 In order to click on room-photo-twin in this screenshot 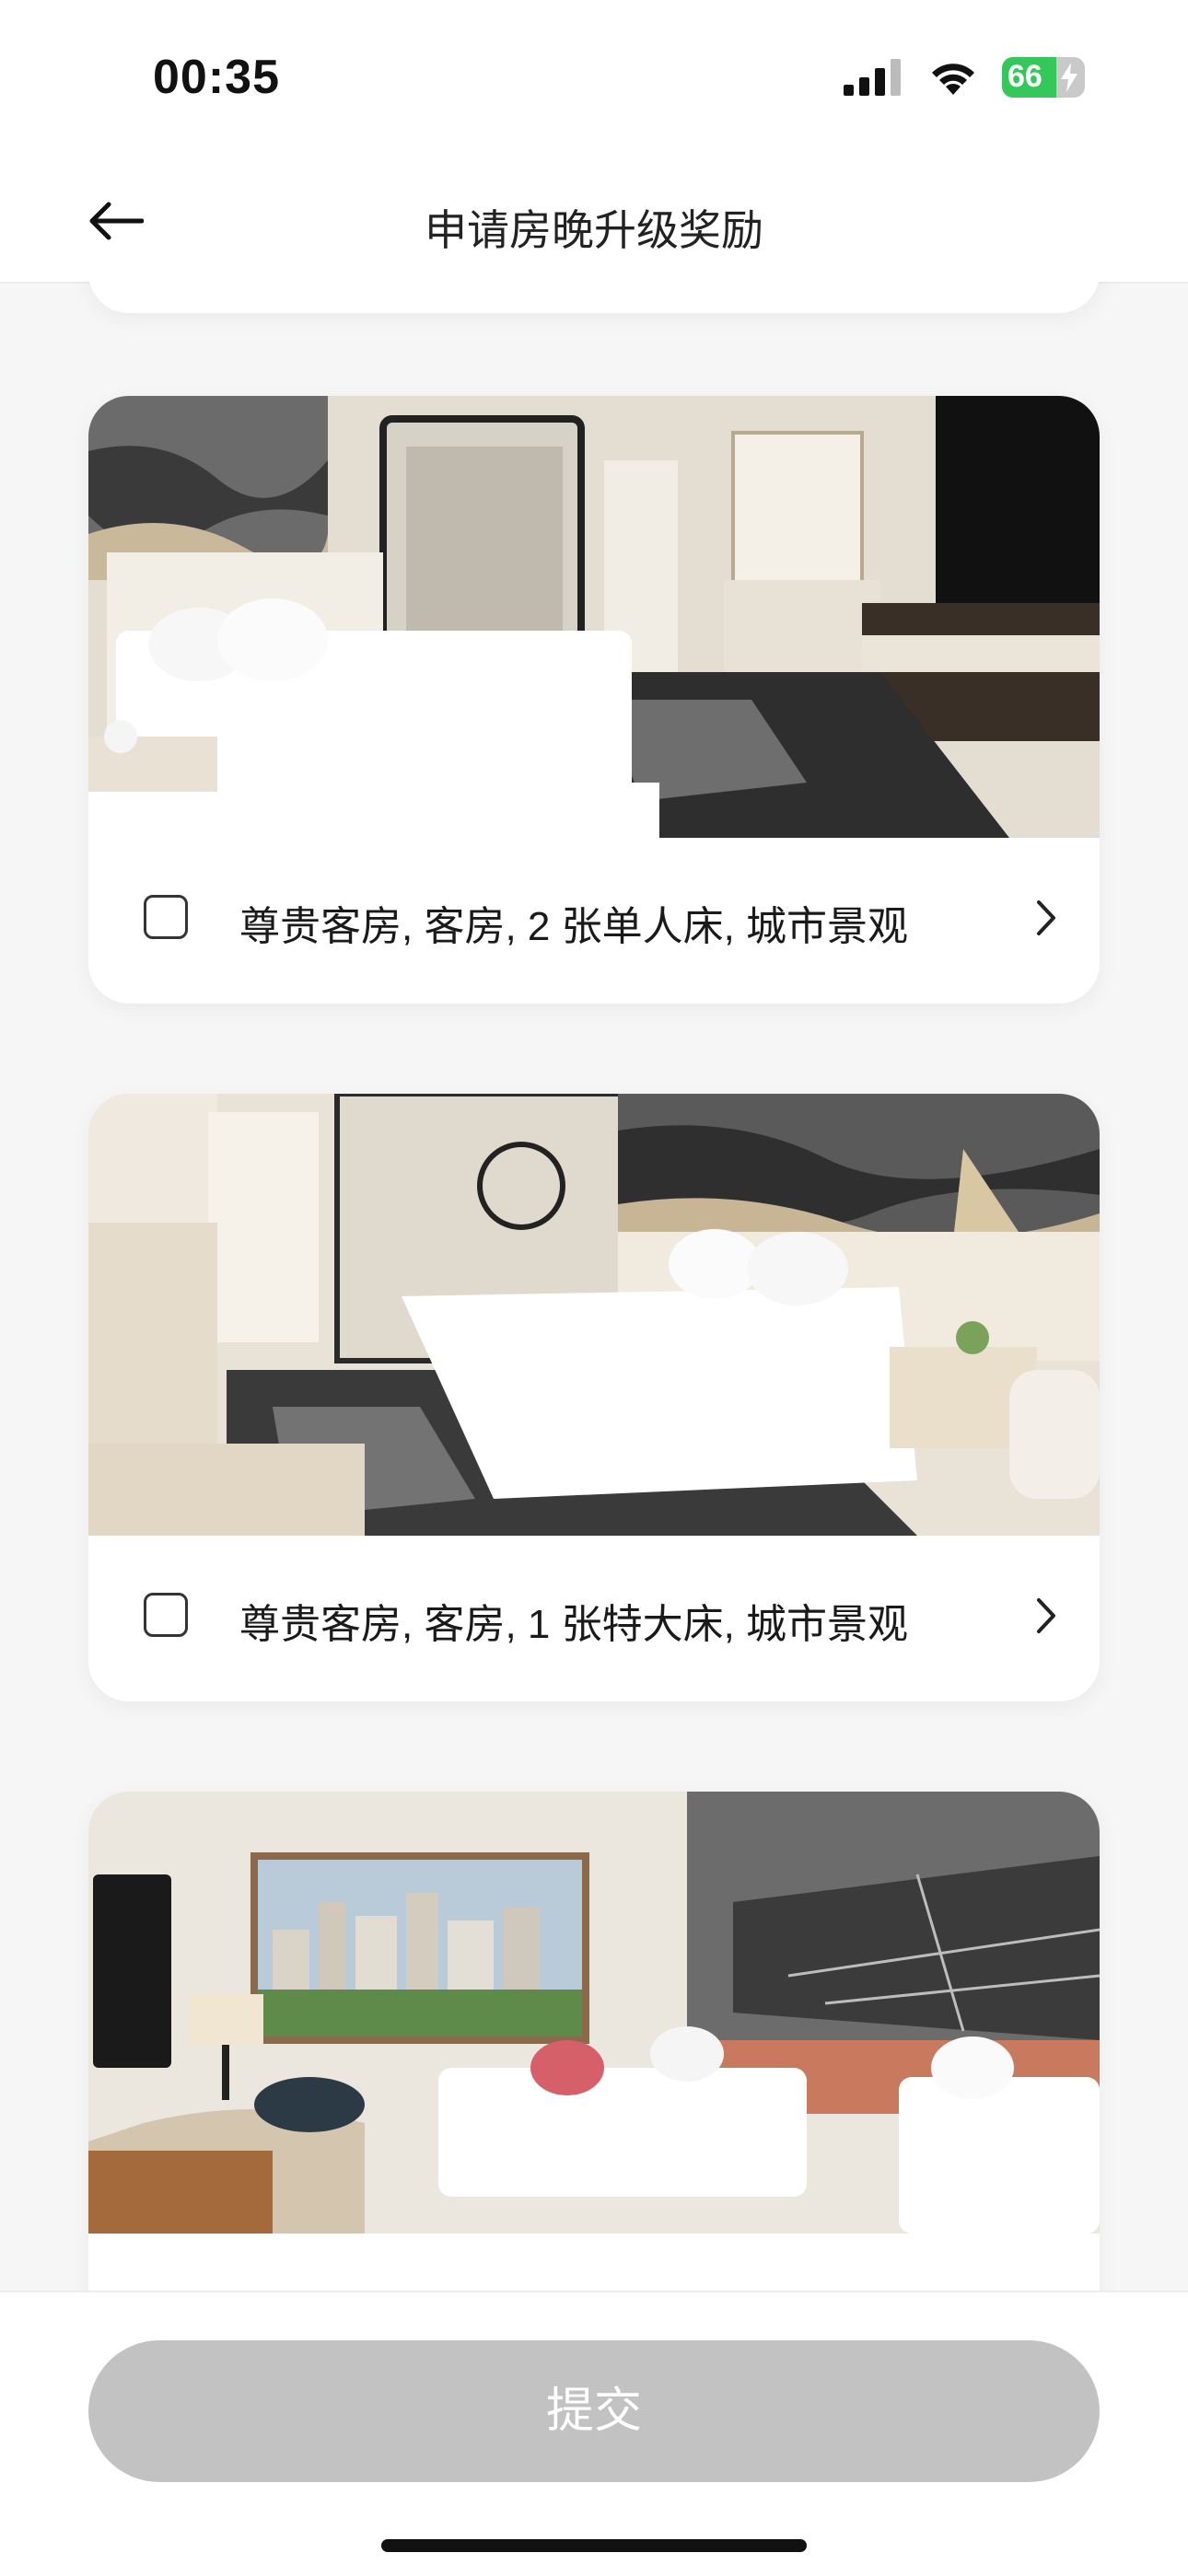, I will do `click(594, 617)`.